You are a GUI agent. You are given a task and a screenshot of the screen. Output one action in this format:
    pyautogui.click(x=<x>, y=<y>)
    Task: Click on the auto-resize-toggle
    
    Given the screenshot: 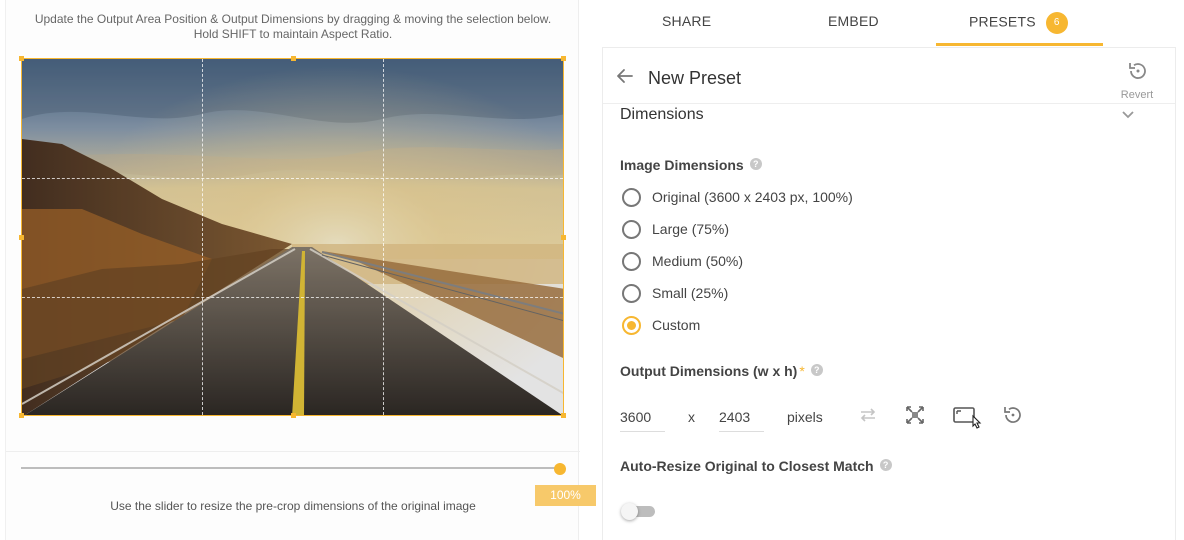 What is the action you would take?
    pyautogui.click(x=639, y=511)
    